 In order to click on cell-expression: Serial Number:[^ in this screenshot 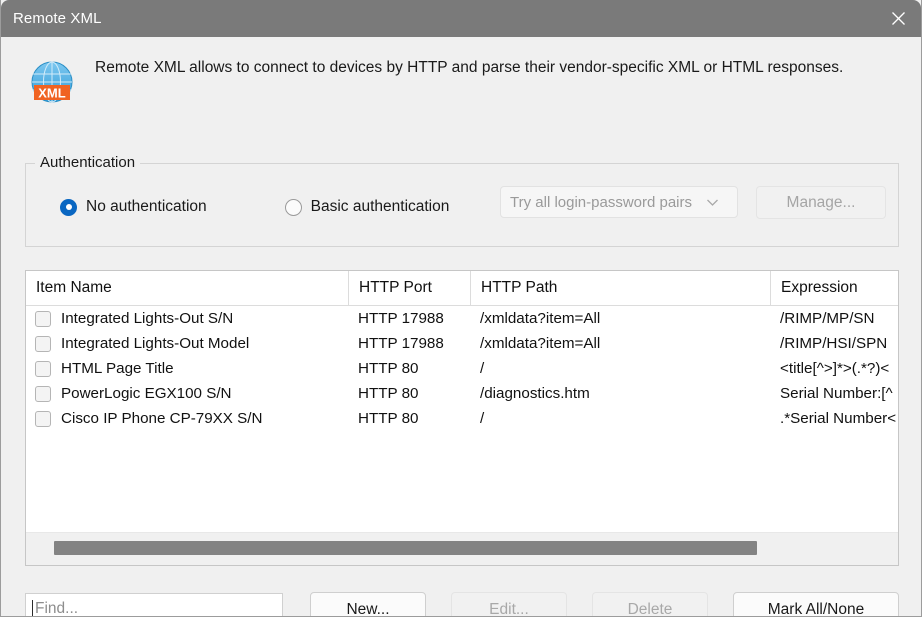, I will do `click(836, 393)`.